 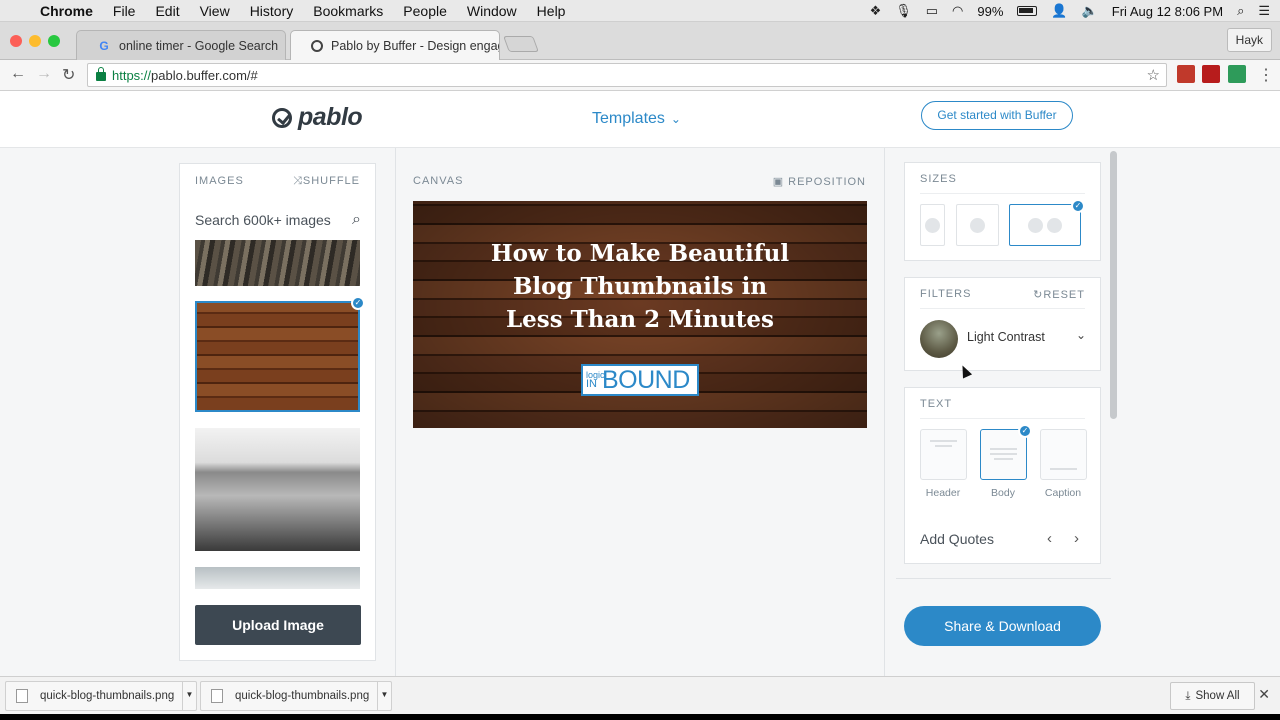 What do you see at coordinates (939, 339) in the screenshot?
I see `filter-preview` at bounding box center [939, 339].